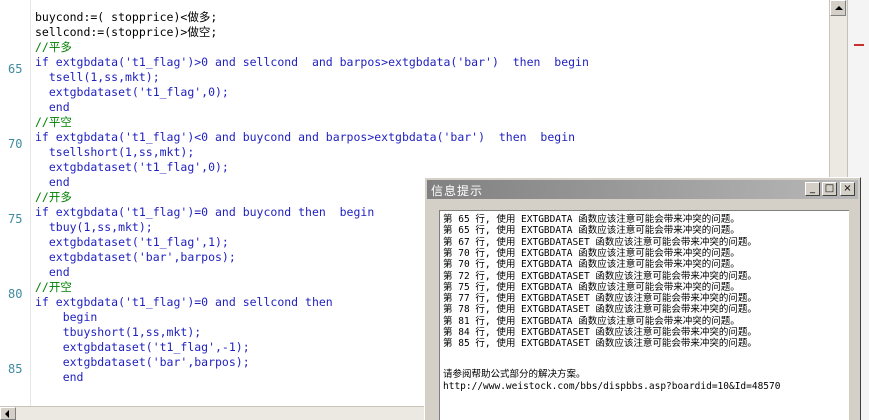 The image size is (869, 420). What do you see at coordinates (642, 189) in the screenshot?
I see `dialog-titlebar: 信息提示 _ □ ×` at bounding box center [642, 189].